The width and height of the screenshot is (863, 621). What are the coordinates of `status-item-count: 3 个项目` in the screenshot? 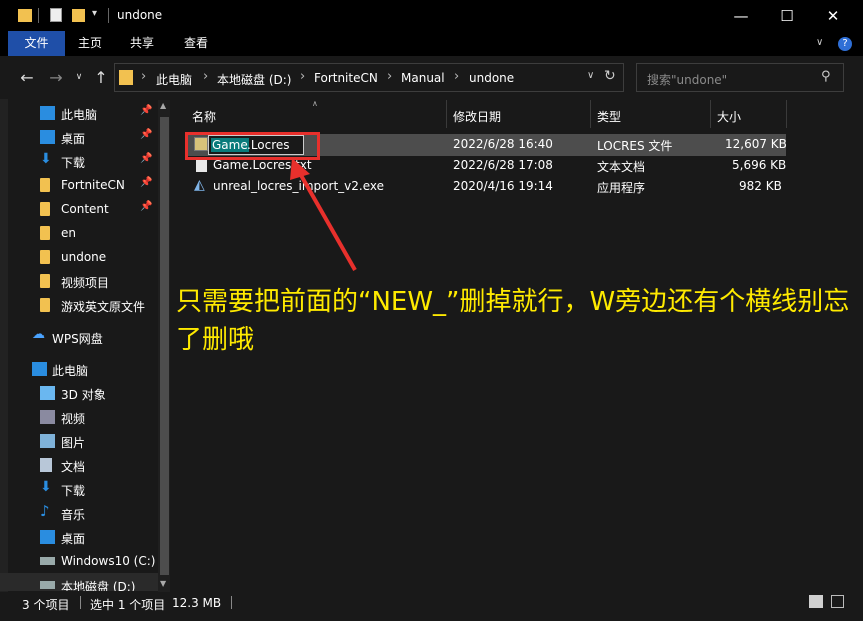 It's located at (46, 605).